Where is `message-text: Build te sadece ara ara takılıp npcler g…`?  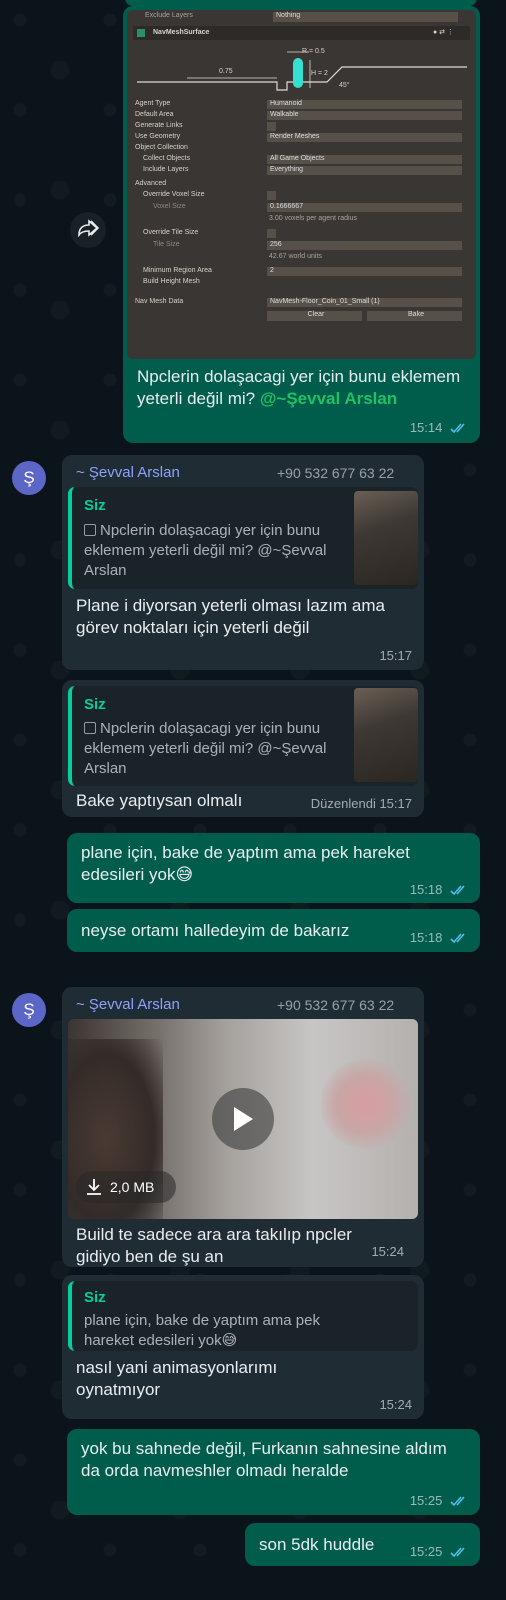
message-text: Build te sadece ara ara takılıp npcler g… is located at coordinates (214, 1245).